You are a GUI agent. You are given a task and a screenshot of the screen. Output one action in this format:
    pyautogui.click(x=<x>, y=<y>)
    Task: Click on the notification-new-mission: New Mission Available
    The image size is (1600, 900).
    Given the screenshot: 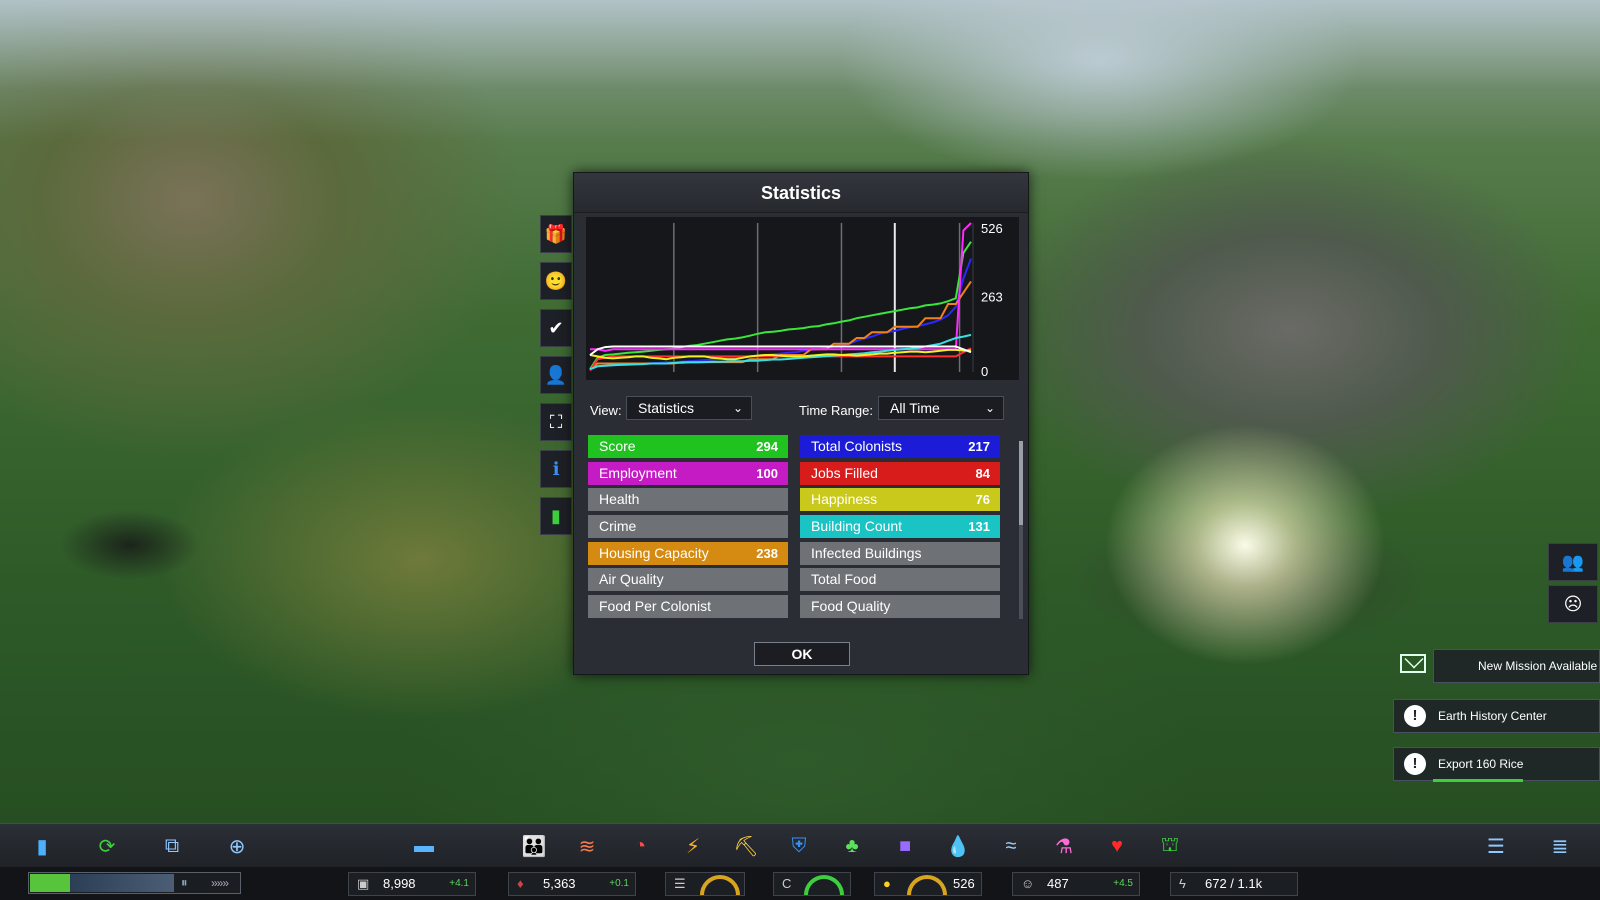 What is the action you would take?
    pyautogui.click(x=1516, y=666)
    